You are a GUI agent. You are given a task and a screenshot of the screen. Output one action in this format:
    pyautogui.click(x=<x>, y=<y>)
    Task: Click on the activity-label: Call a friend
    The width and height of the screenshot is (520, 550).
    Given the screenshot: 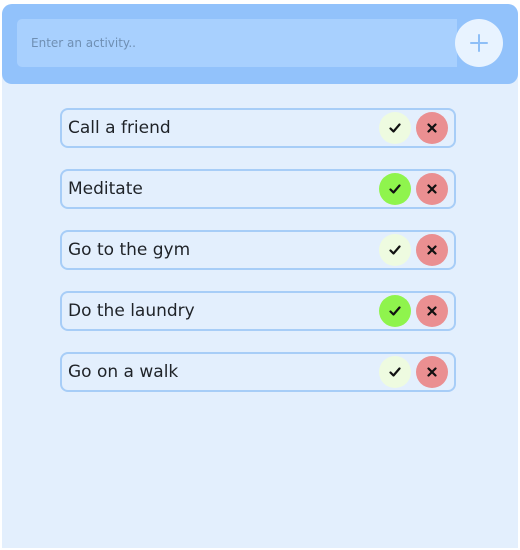 What is the action you would take?
    pyautogui.click(x=119, y=128)
    